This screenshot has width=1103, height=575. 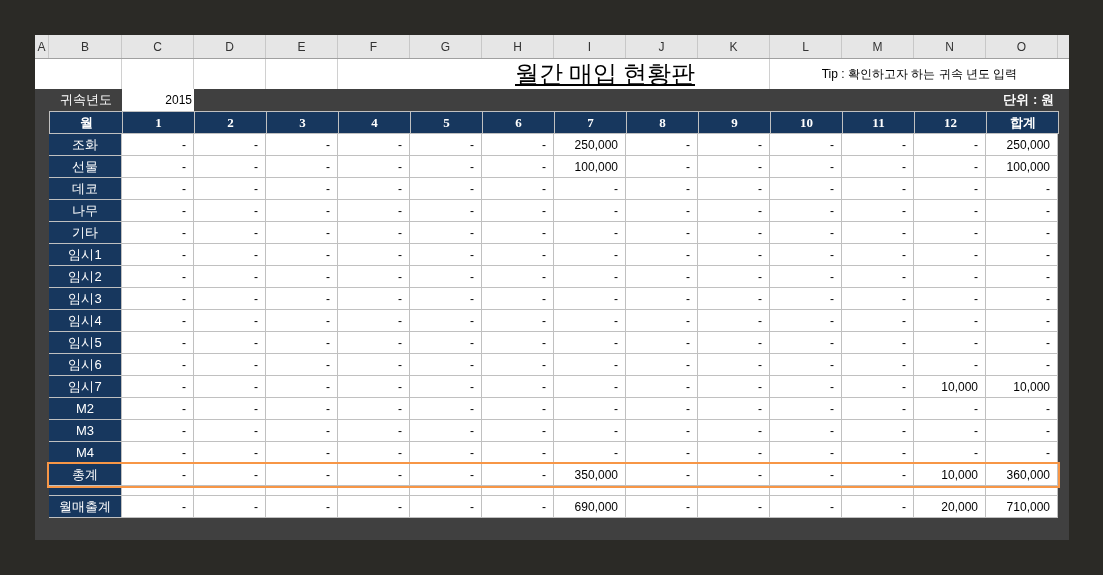 What do you see at coordinates (158, 46) in the screenshot?
I see `column-header: C` at bounding box center [158, 46].